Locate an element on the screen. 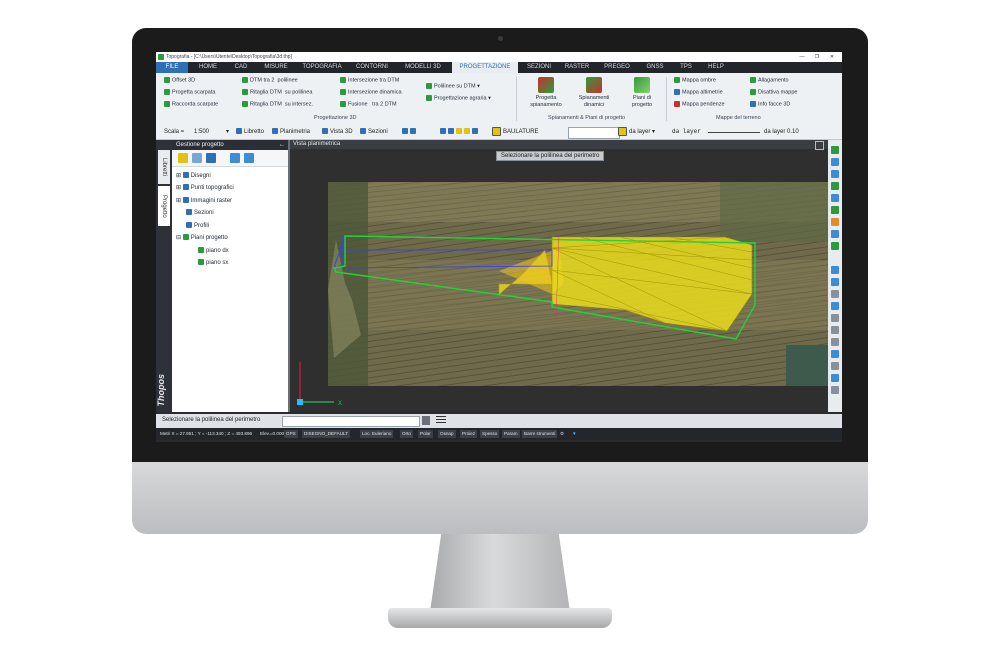 This screenshot has height=667, width=1000. tab-gnss: GNSS is located at coordinates (655, 67).